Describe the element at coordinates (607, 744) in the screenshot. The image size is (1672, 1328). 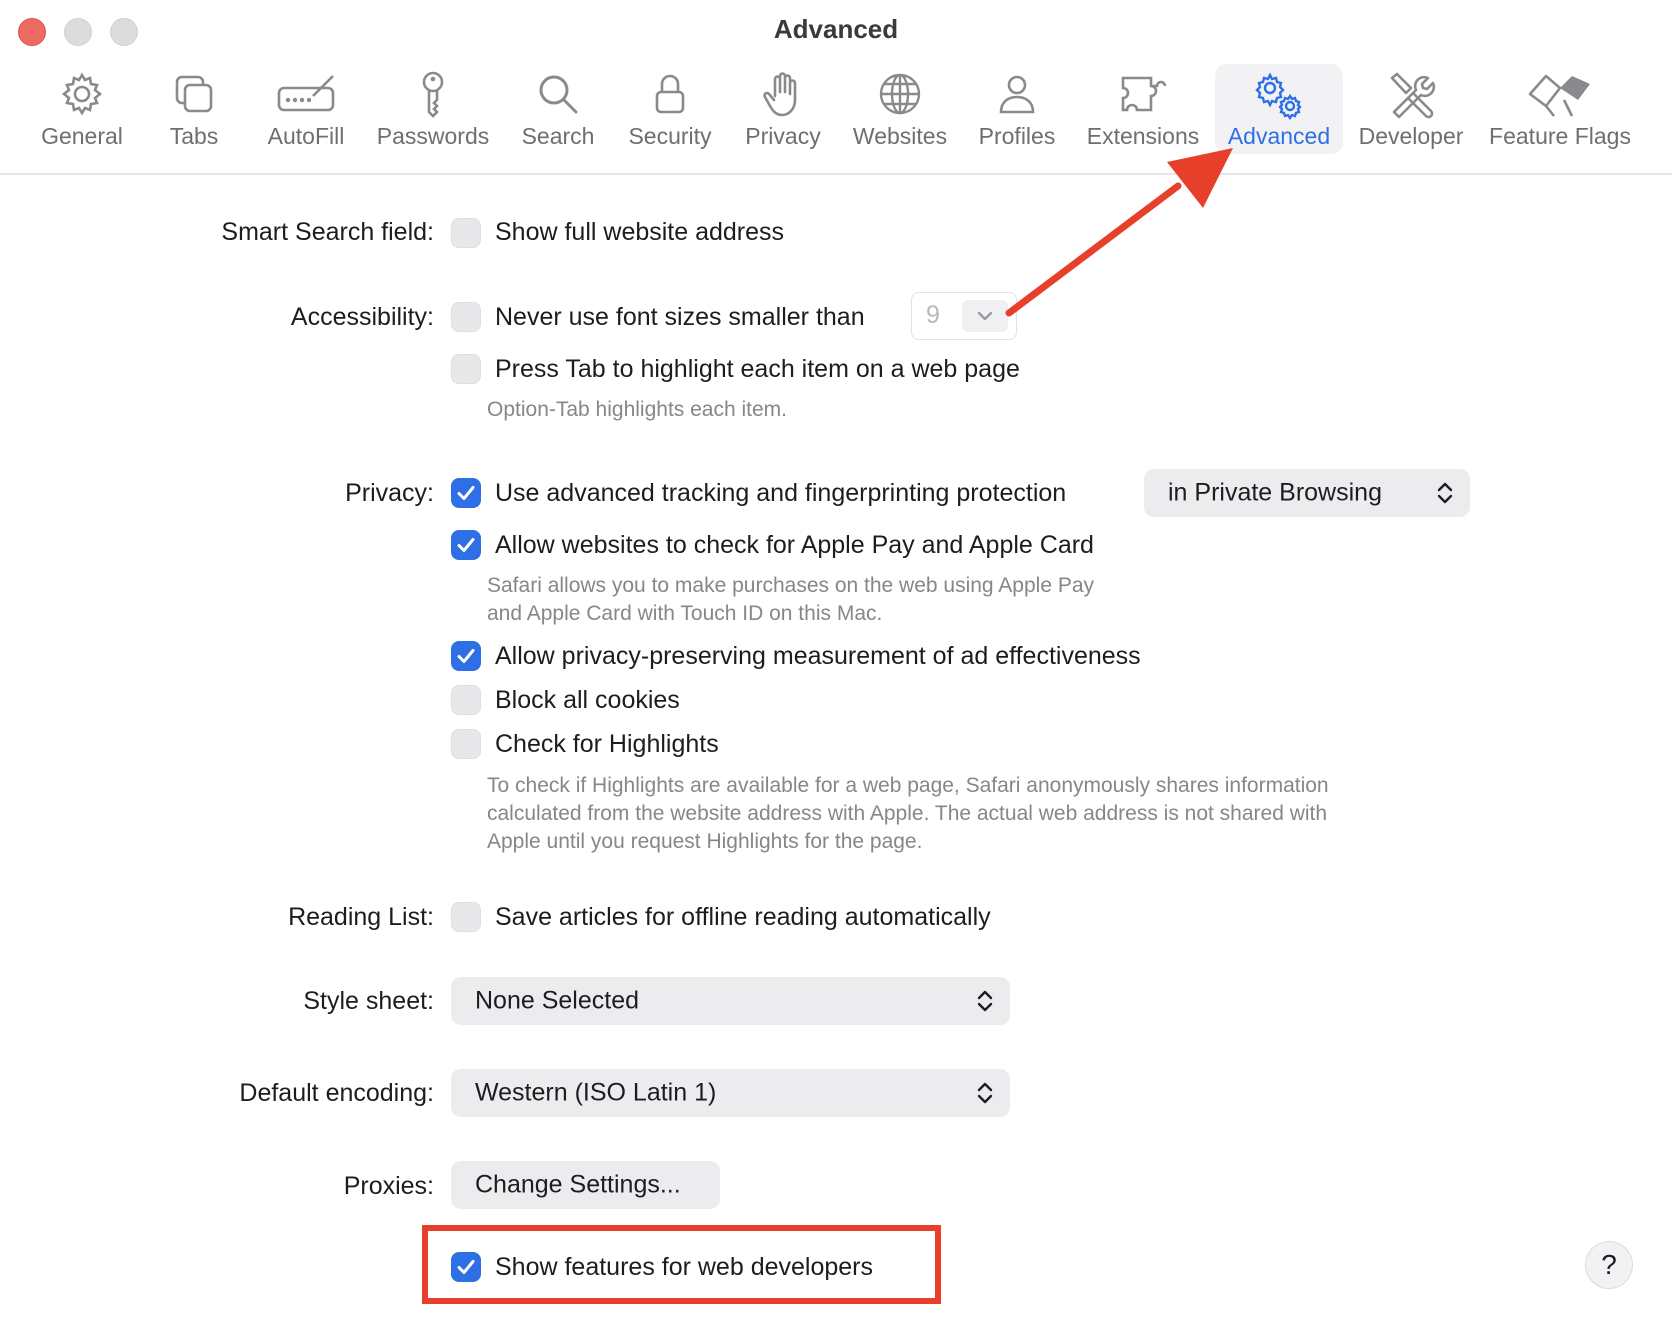
I see `check-highlights-option: Check for Highlights` at that location.